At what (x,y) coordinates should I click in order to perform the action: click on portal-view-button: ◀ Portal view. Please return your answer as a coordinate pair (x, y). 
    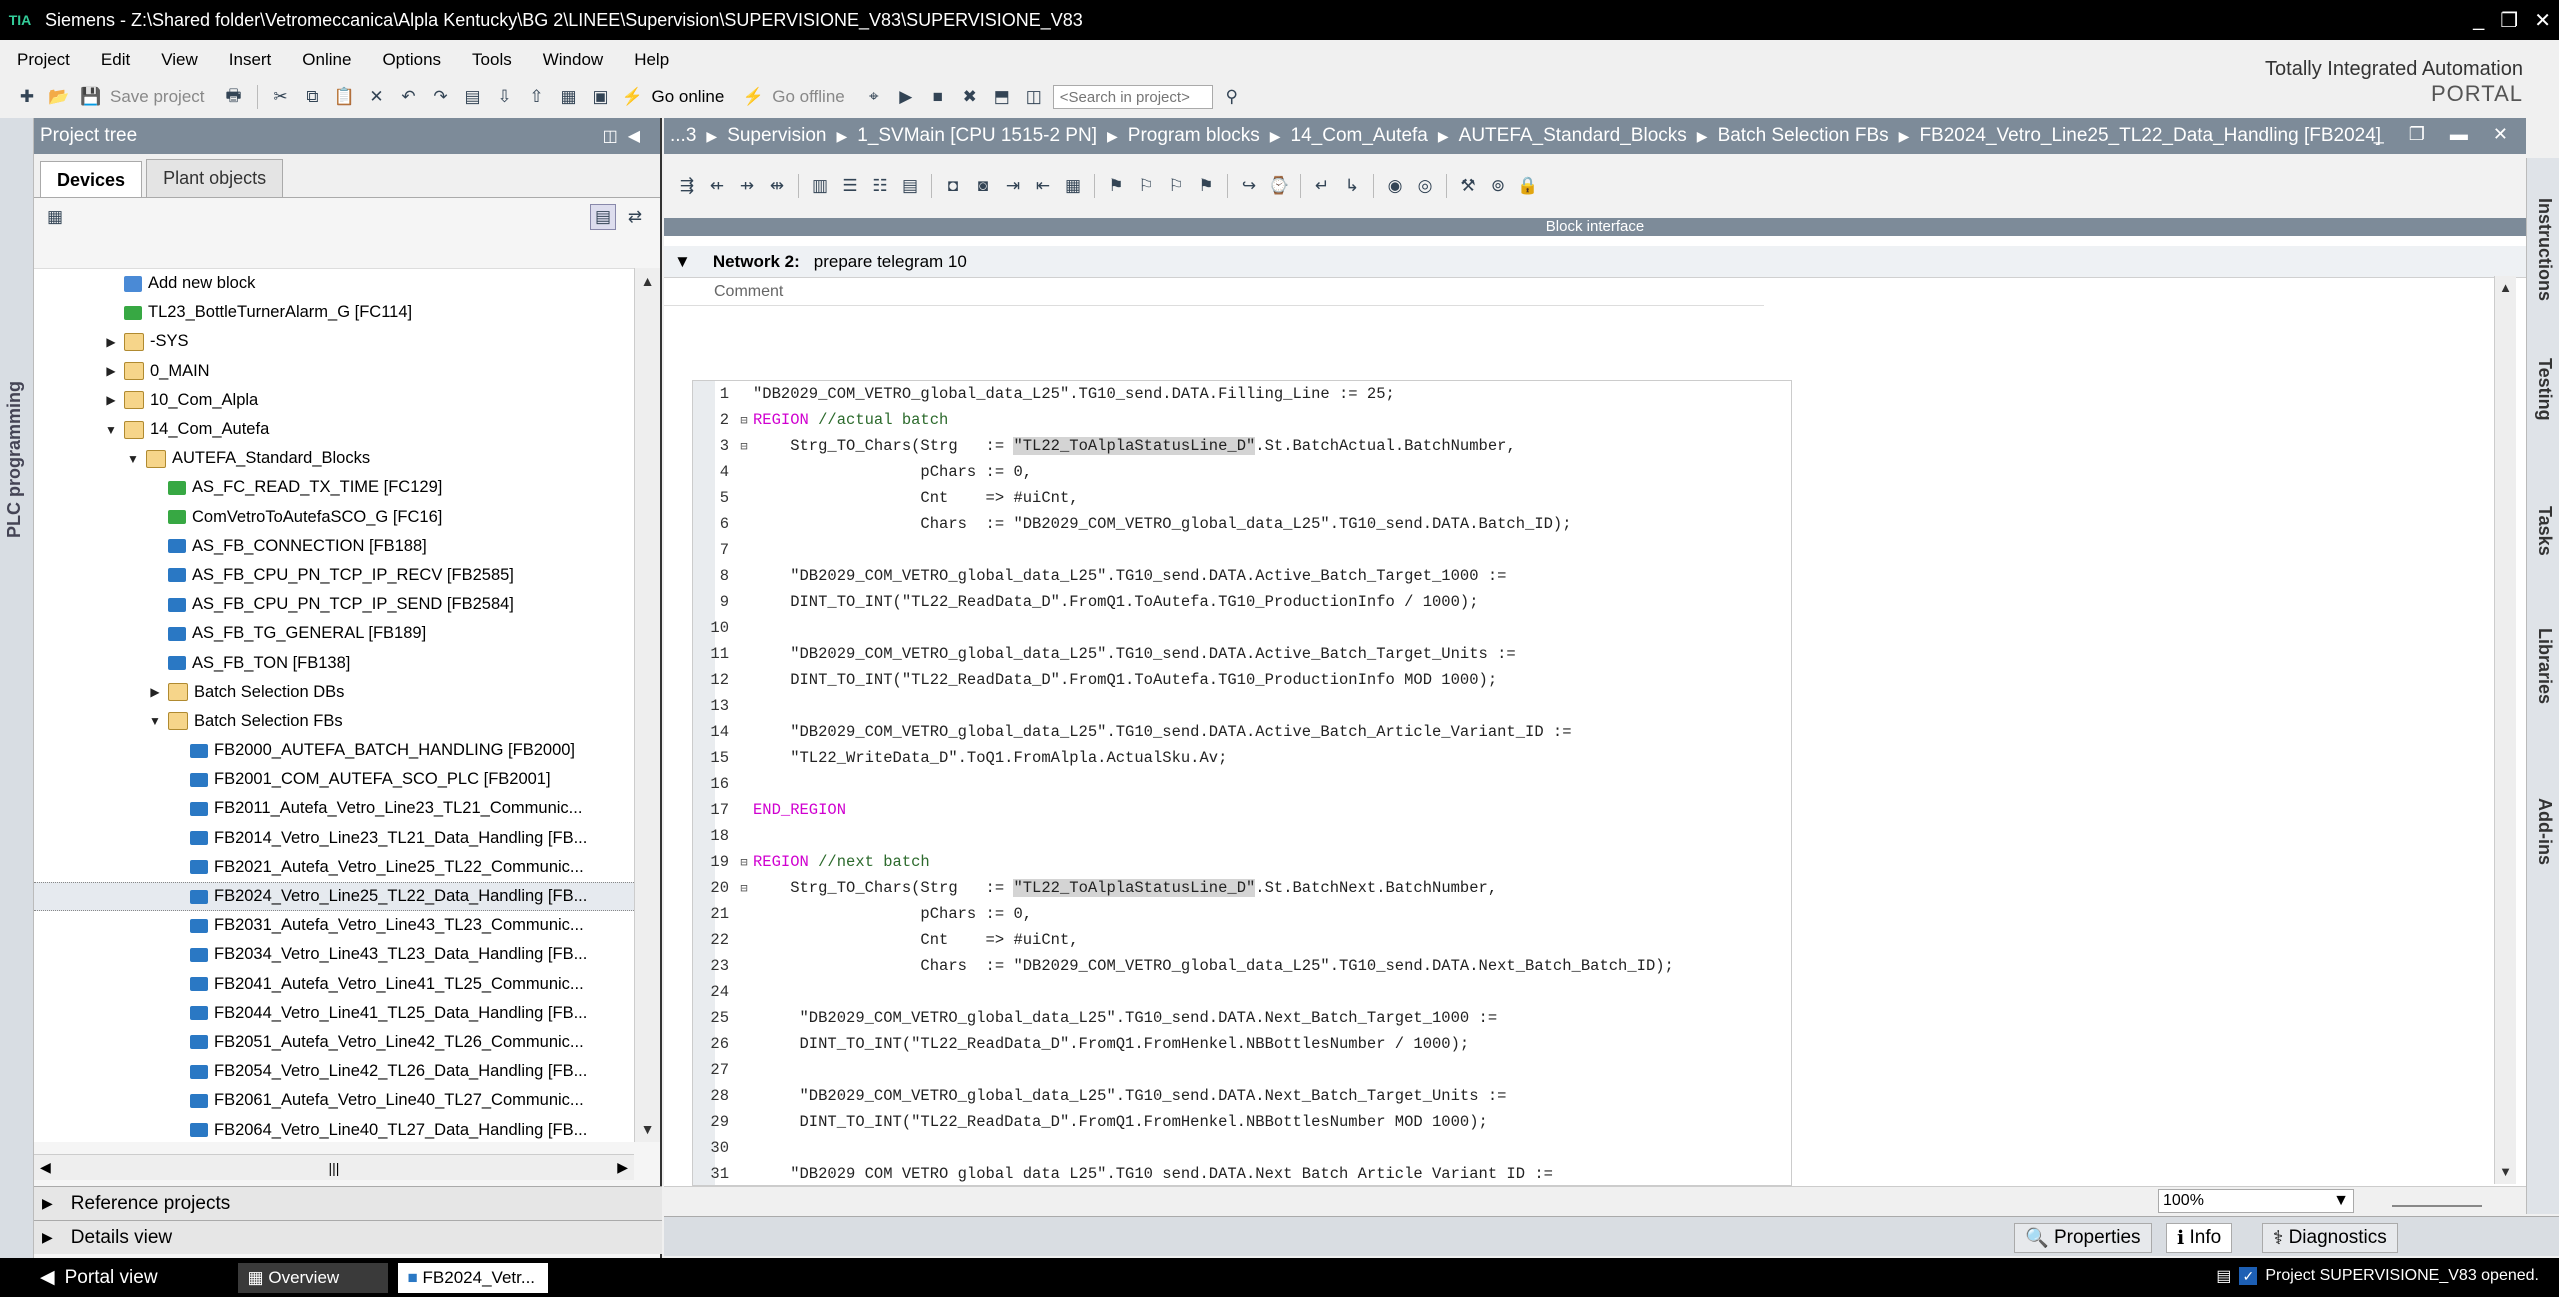
    Looking at the image, I should click on (99, 1277).